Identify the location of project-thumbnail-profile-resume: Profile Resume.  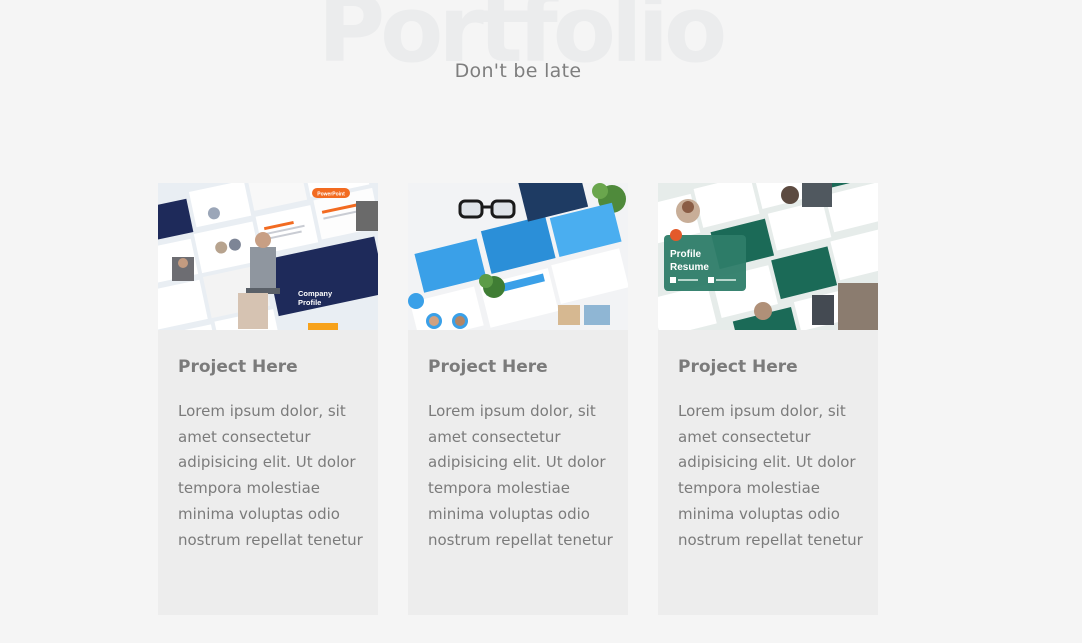
(768, 256).